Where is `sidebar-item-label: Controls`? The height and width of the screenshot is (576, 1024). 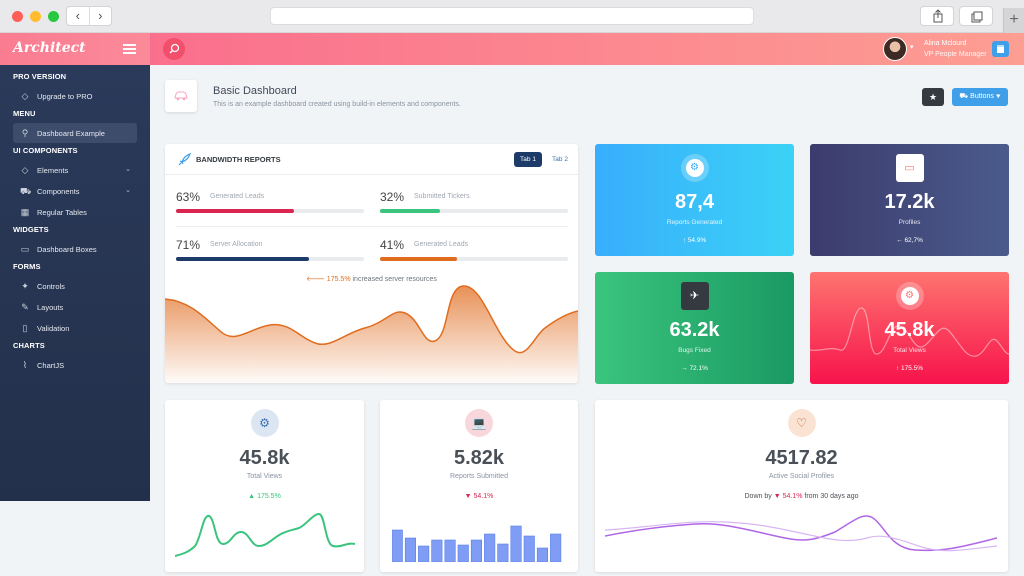
sidebar-item-label: Controls is located at coordinates (51, 286).